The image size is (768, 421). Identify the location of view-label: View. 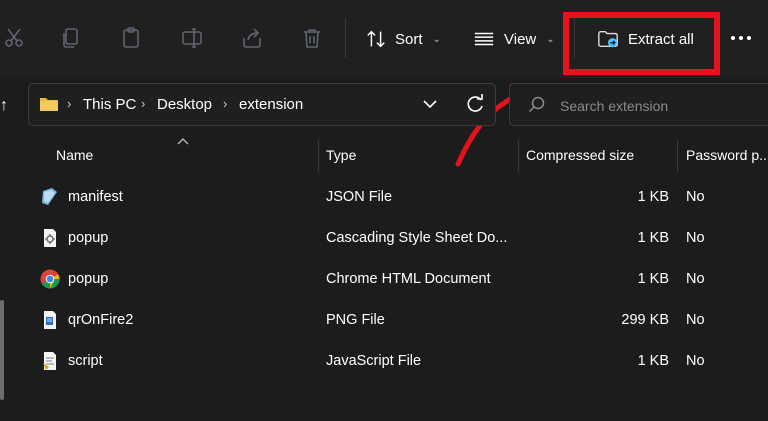
(520, 39).